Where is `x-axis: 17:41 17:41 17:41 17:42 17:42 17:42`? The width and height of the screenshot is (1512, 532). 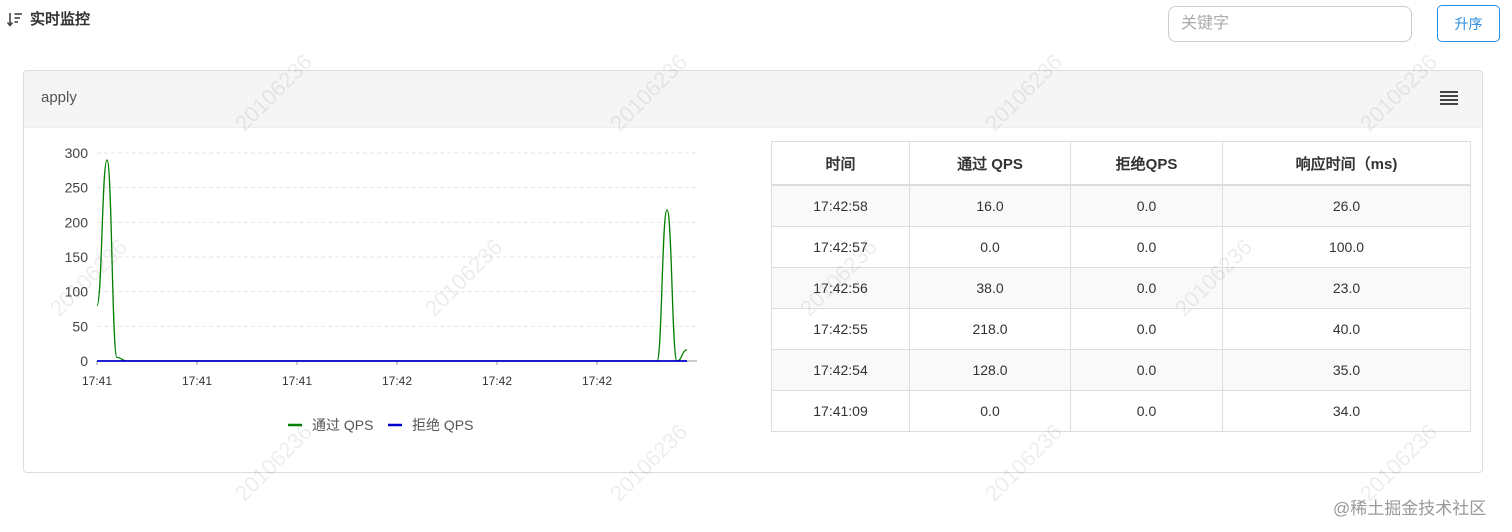
x-axis: 17:41 17:41 17:41 17:42 17:42 17:42 is located at coordinates (347, 374).